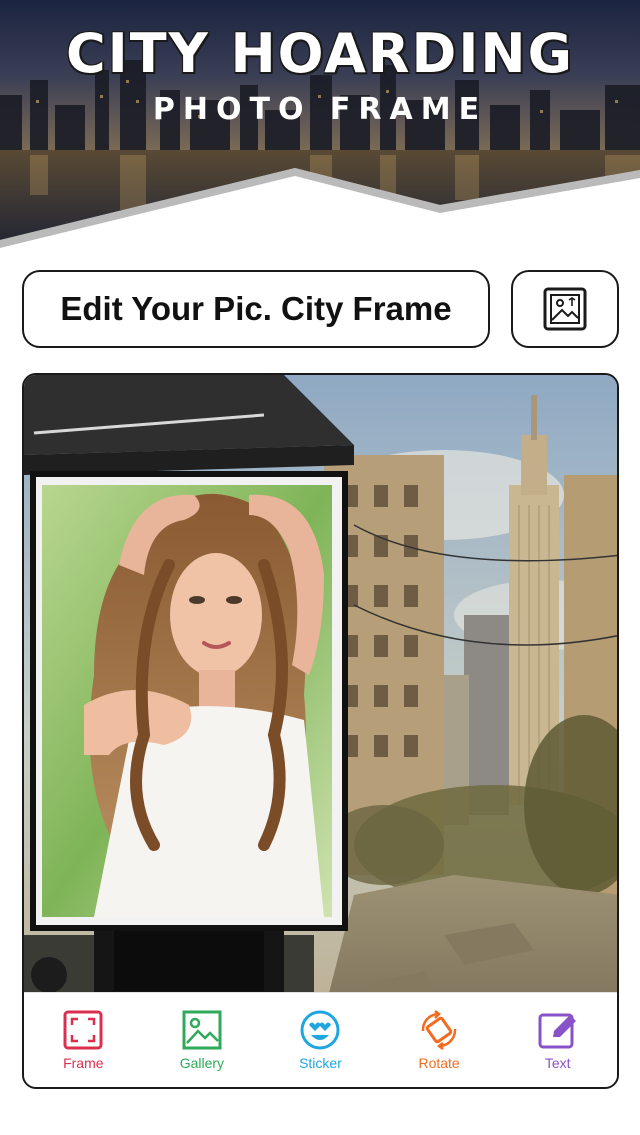 The image size is (640, 1135). I want to click on frame-tool-button: Frame, so click(83, 1040).